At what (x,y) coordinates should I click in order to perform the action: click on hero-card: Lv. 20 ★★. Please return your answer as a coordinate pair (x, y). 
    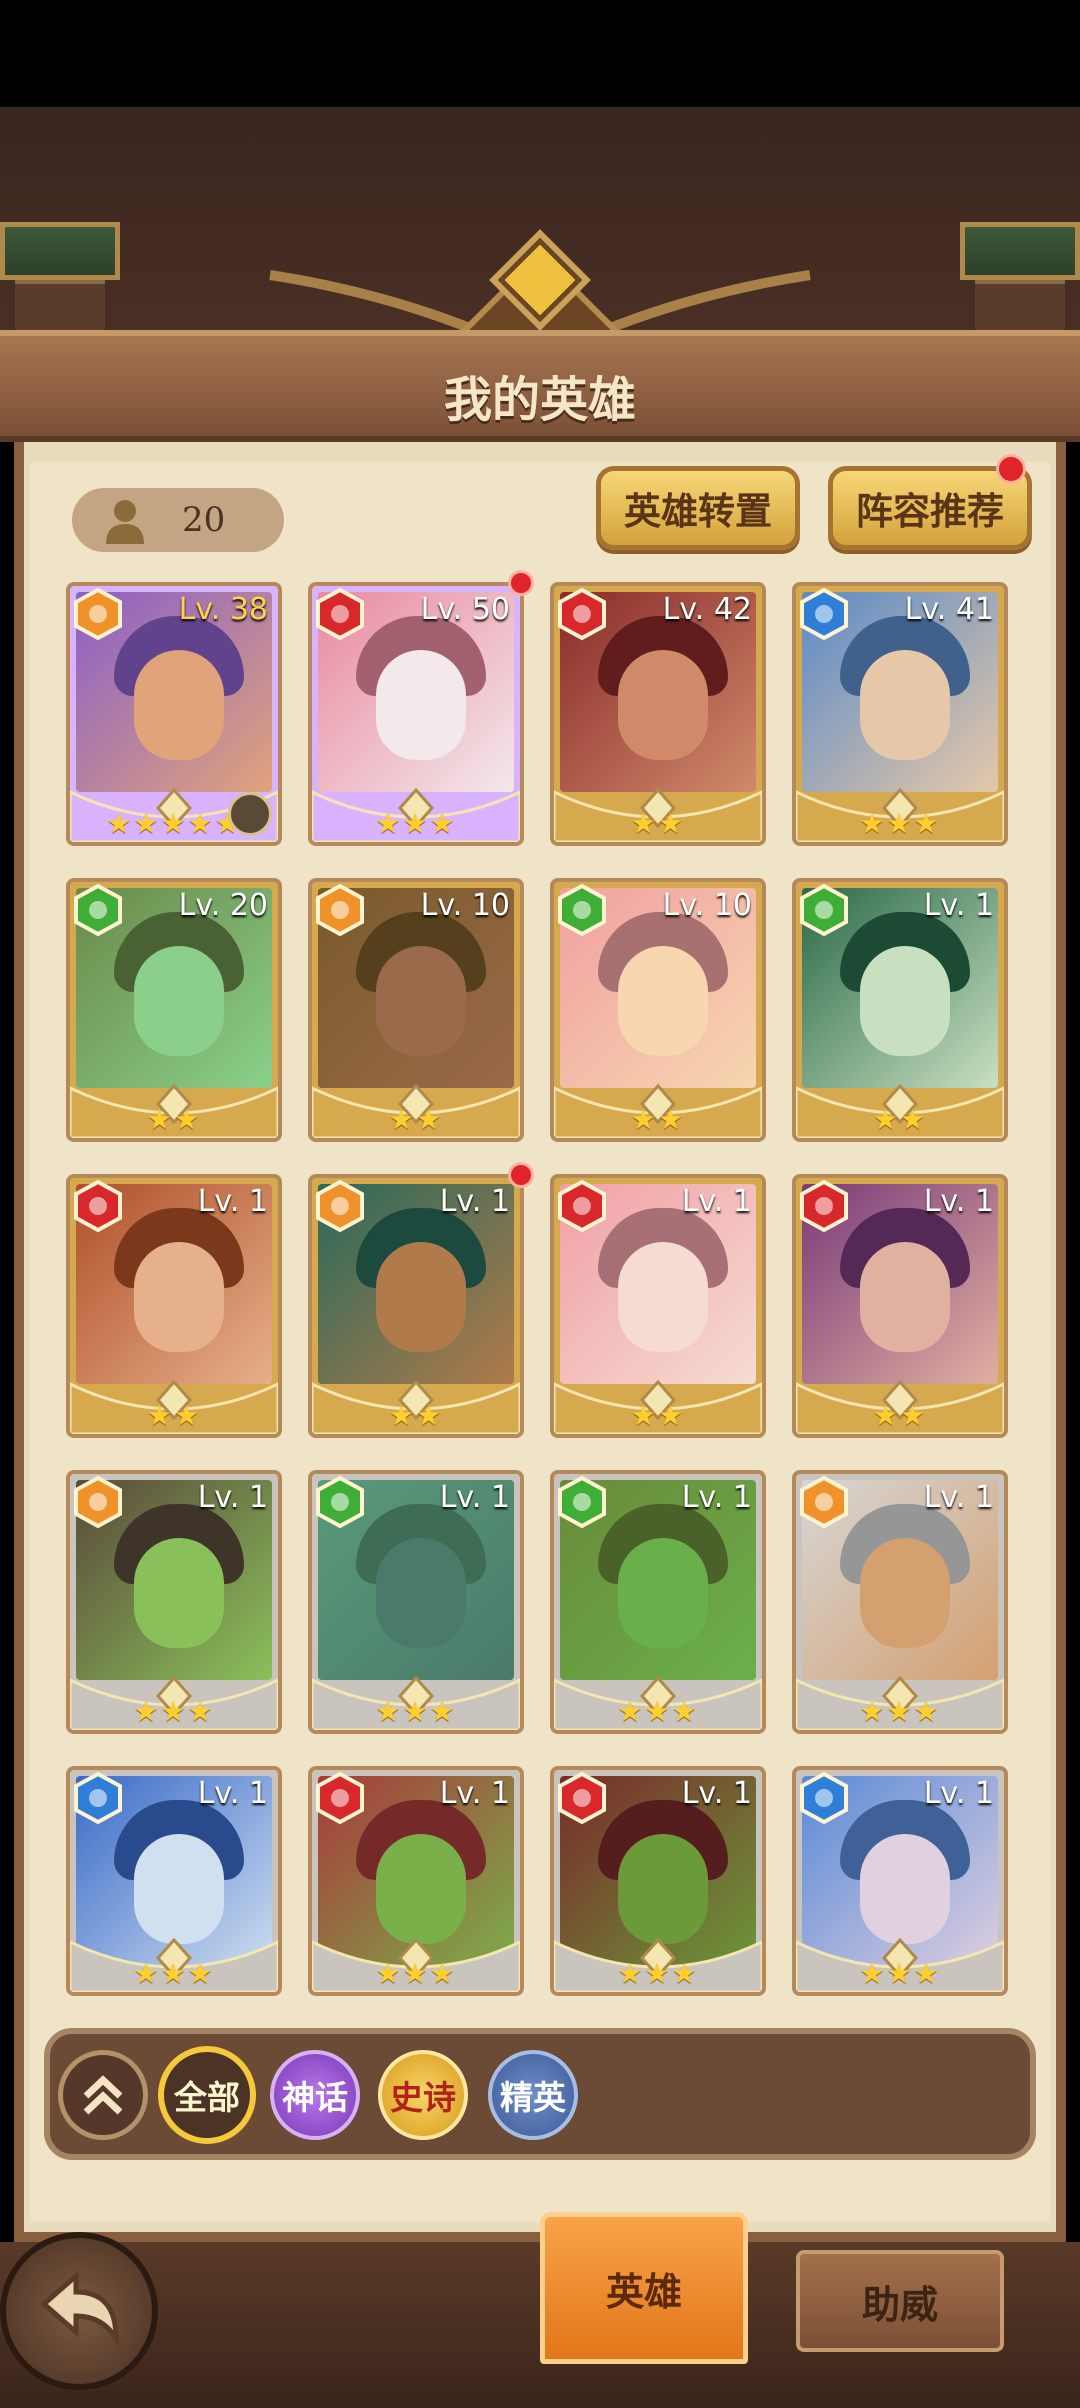
    Looking at the image, I should click on (174, 1010).